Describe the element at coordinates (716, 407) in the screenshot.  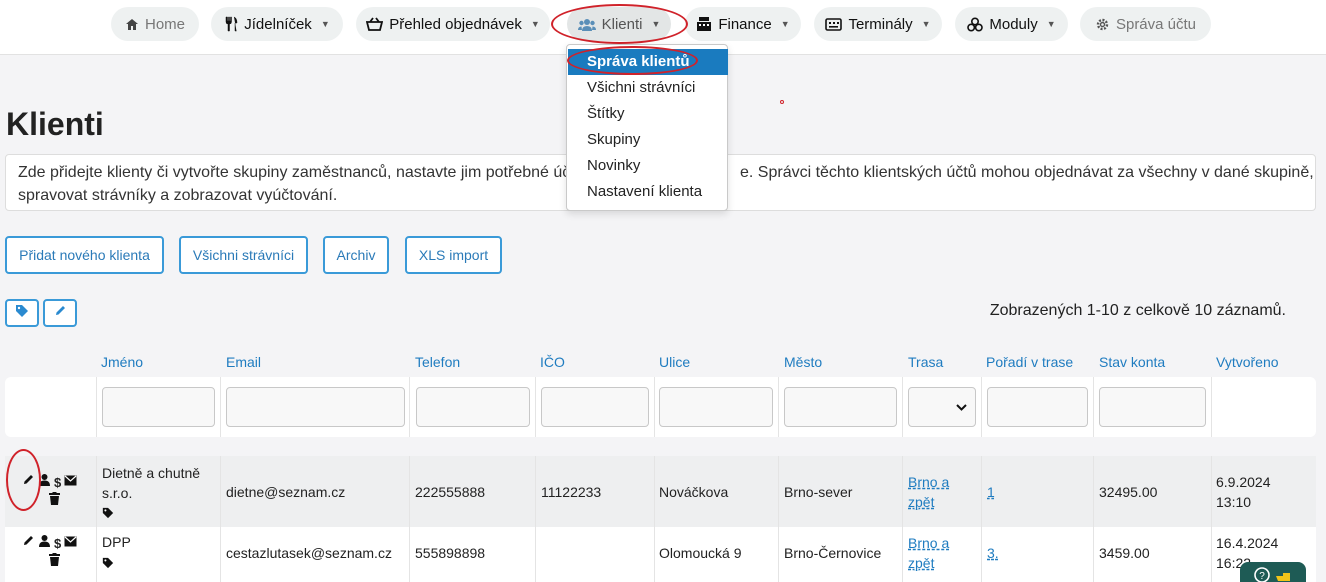
I see `filter-street-input` at that location.